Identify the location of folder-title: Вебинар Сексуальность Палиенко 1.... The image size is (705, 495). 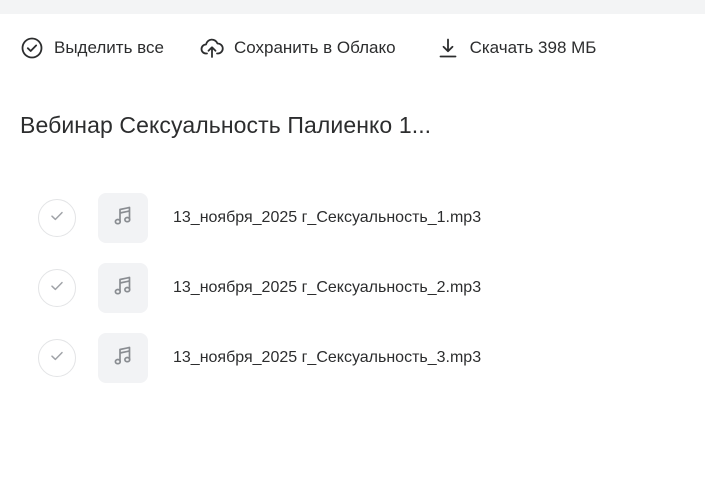
(226, 125).